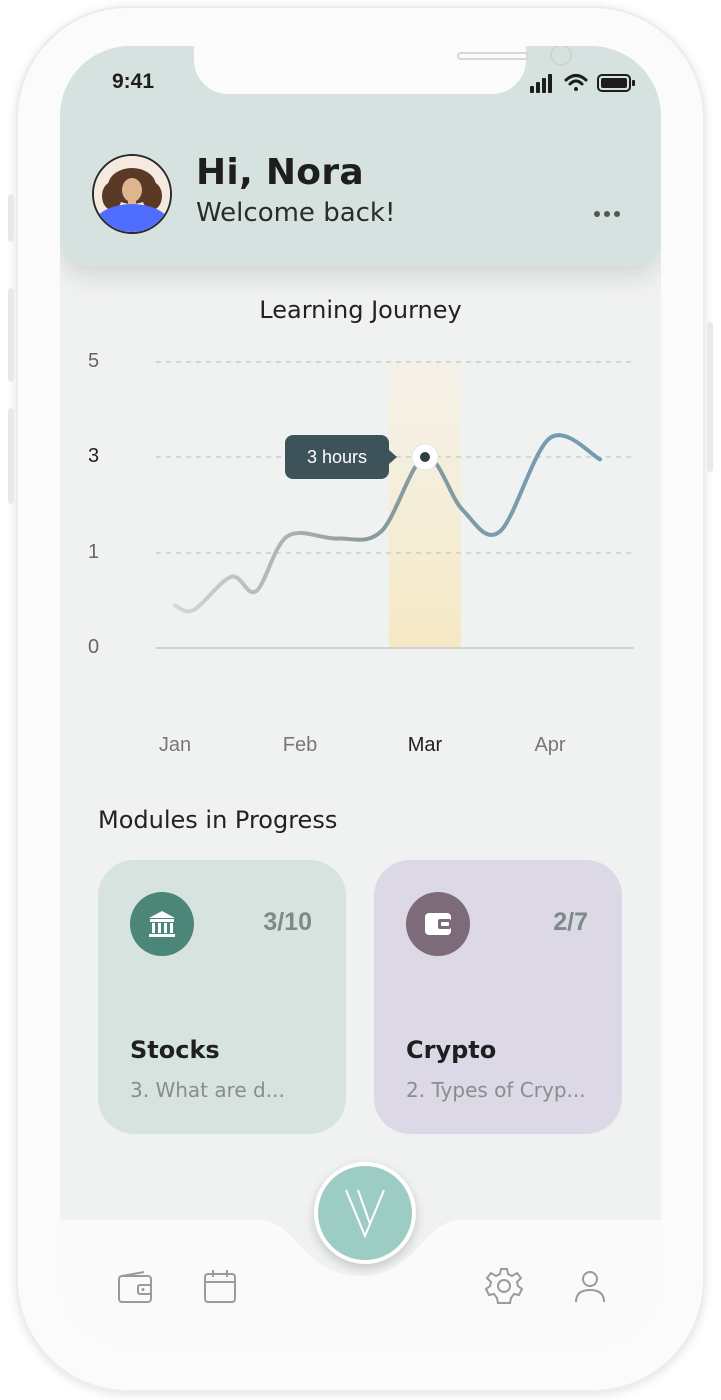 The image size is (721, 1400). What do you see at coordinates (300, 745) in the screenshot?
I see `x-tick-label: Feb` at bounding box center [300, 745].